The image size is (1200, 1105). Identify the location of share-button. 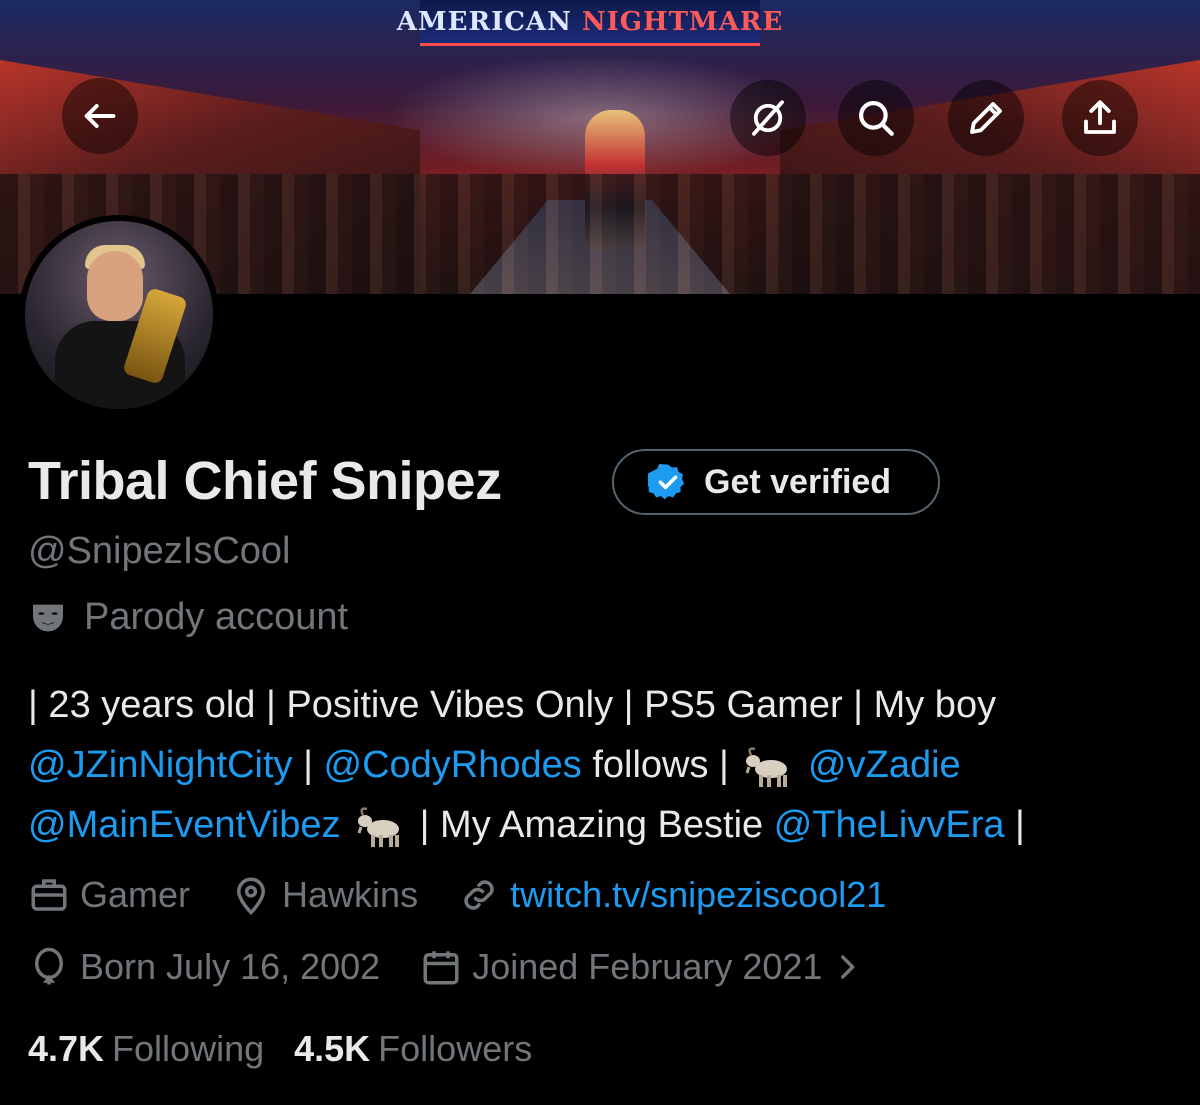
(1100, 118).